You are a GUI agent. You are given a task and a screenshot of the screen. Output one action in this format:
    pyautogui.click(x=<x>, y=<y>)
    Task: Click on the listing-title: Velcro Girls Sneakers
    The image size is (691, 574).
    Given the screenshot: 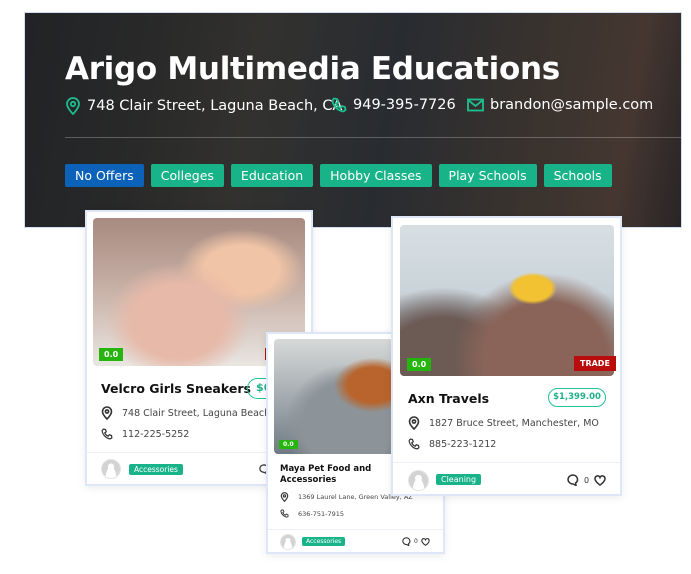 What is the action you would take?
    pyautogui.click(x=176, y=388)
    